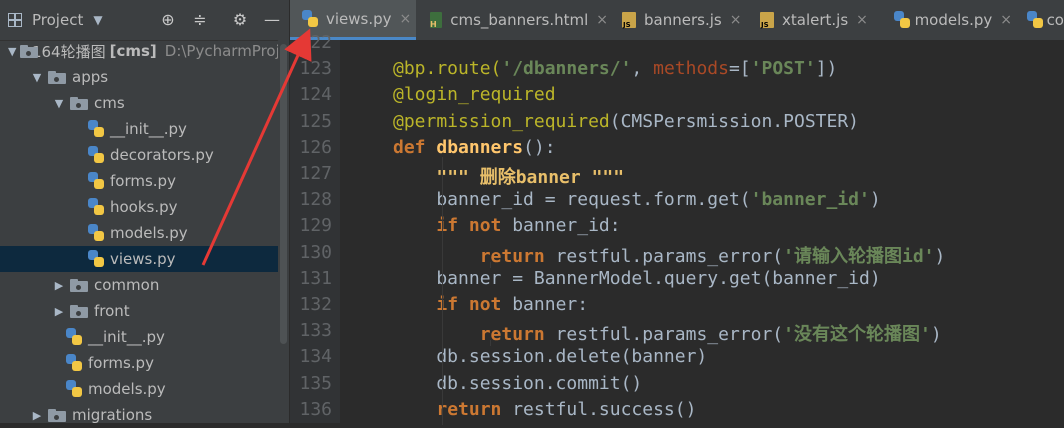 The image size is (1064, 428). I want to click on line-number: 124, so click(315, 95).